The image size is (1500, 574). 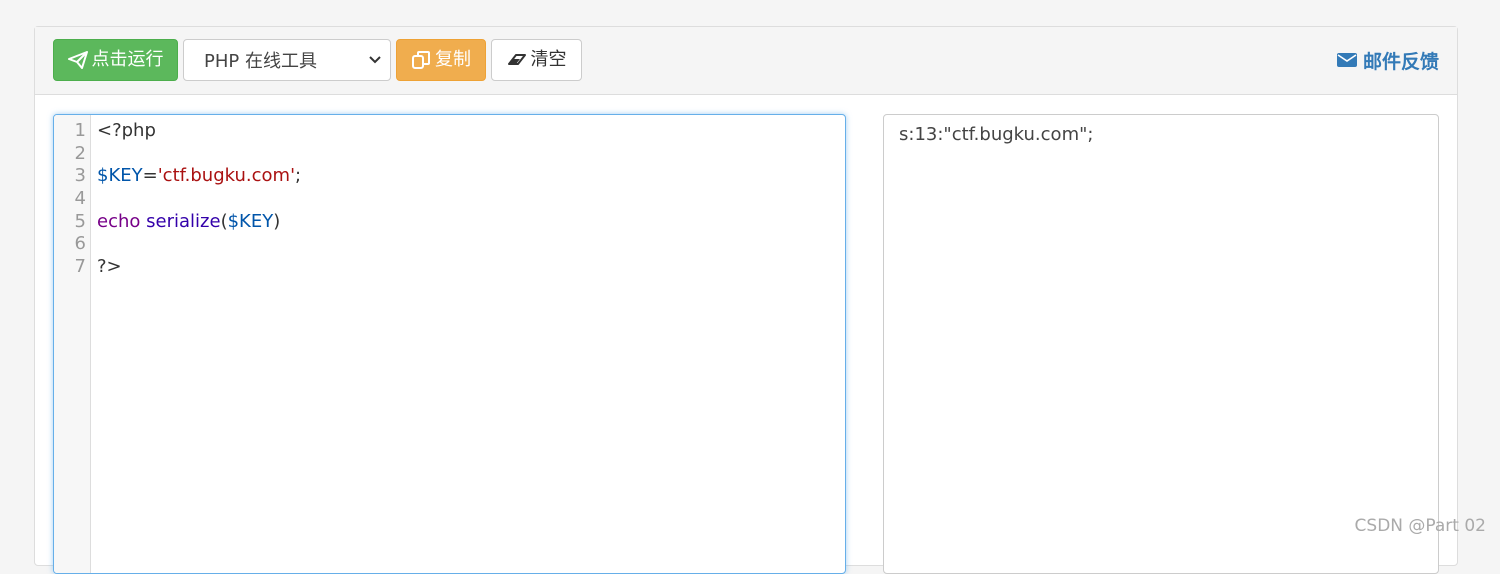 I want to click on eraser-icon, so click(x=517, y=60).